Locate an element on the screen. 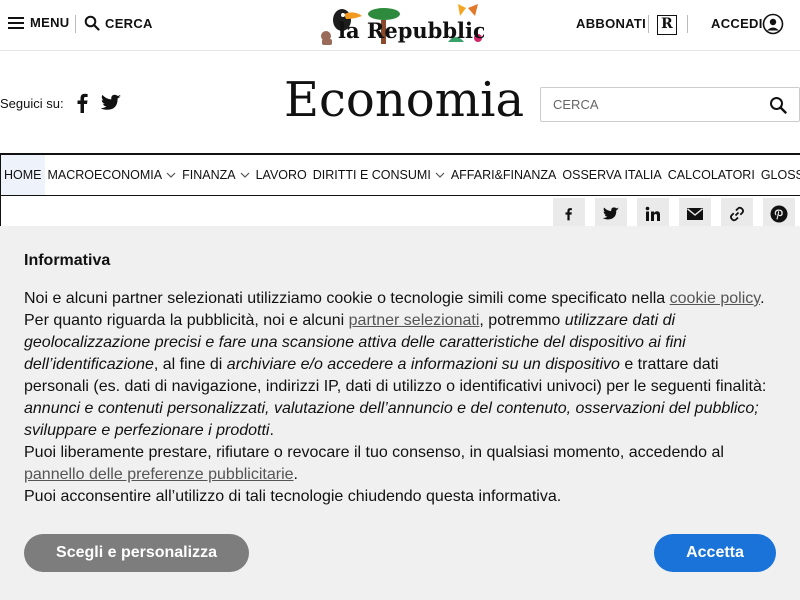 The width and height of the screenshot is (800, 600). selected-partners-link: partner selezionati is located at coordinates (414, 320).